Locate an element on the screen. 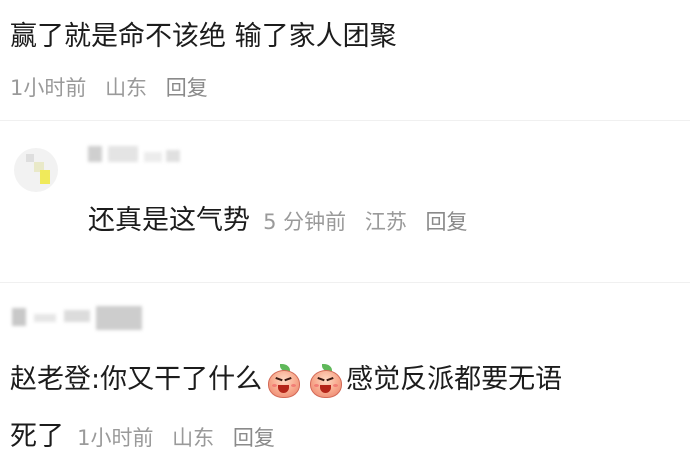 The width and height of the screenshot is (690, 472). avatar-image is located at coordinates (36, 170).